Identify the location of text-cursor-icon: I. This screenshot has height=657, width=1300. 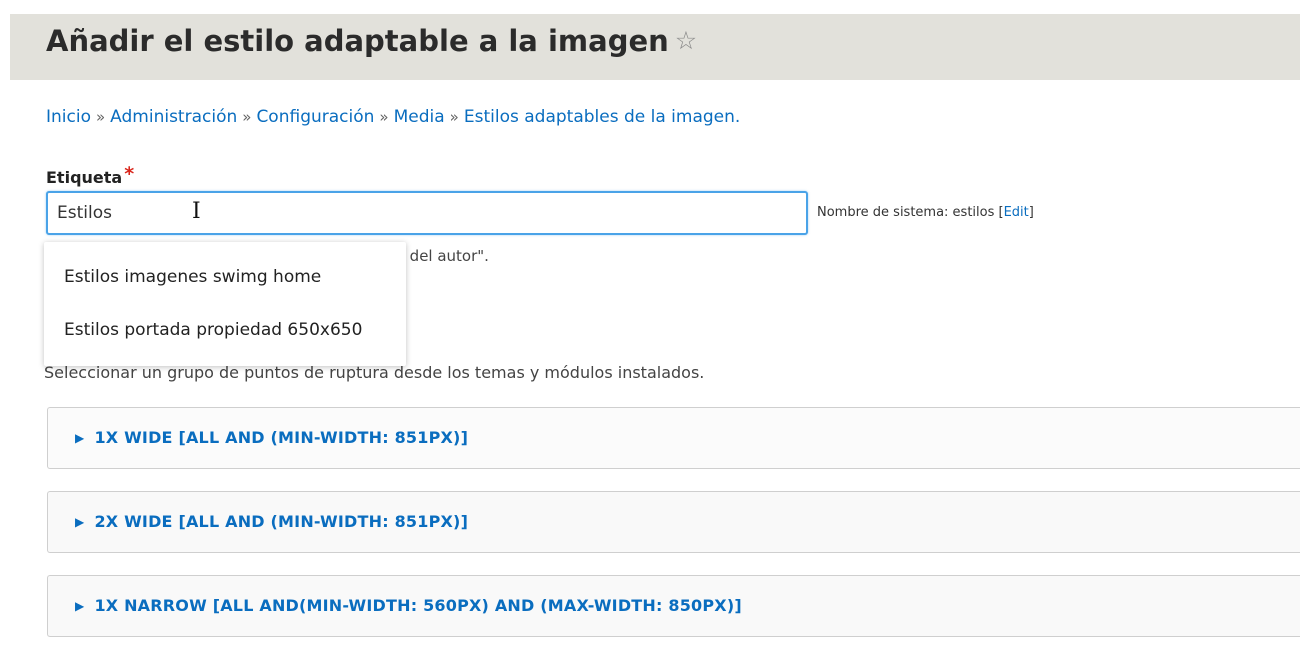
(196, 211).